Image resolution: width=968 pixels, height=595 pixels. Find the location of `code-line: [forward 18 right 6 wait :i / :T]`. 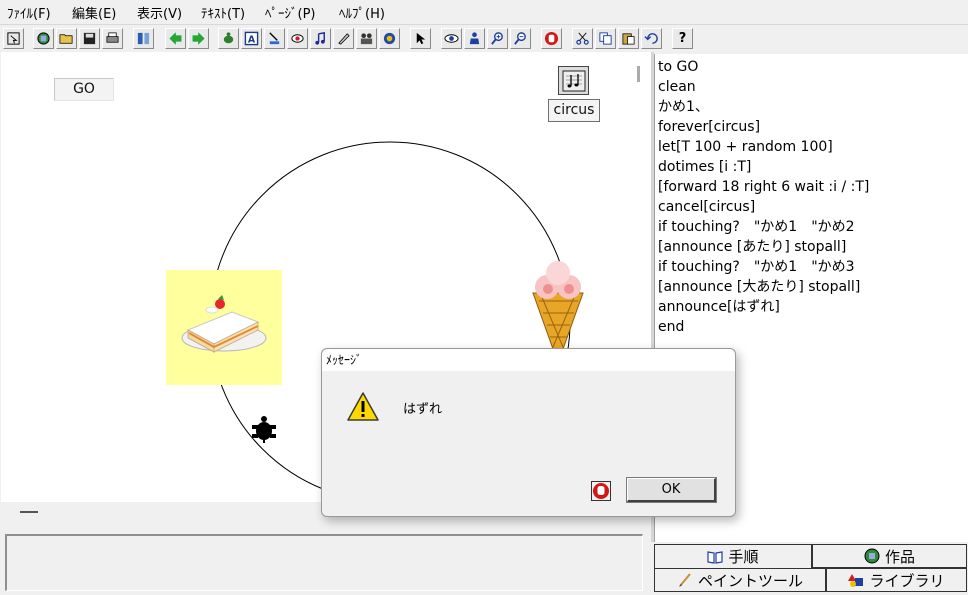

code-line: [forward 18 right 6 wait :i / :T] is located at coordinates (764, 187).